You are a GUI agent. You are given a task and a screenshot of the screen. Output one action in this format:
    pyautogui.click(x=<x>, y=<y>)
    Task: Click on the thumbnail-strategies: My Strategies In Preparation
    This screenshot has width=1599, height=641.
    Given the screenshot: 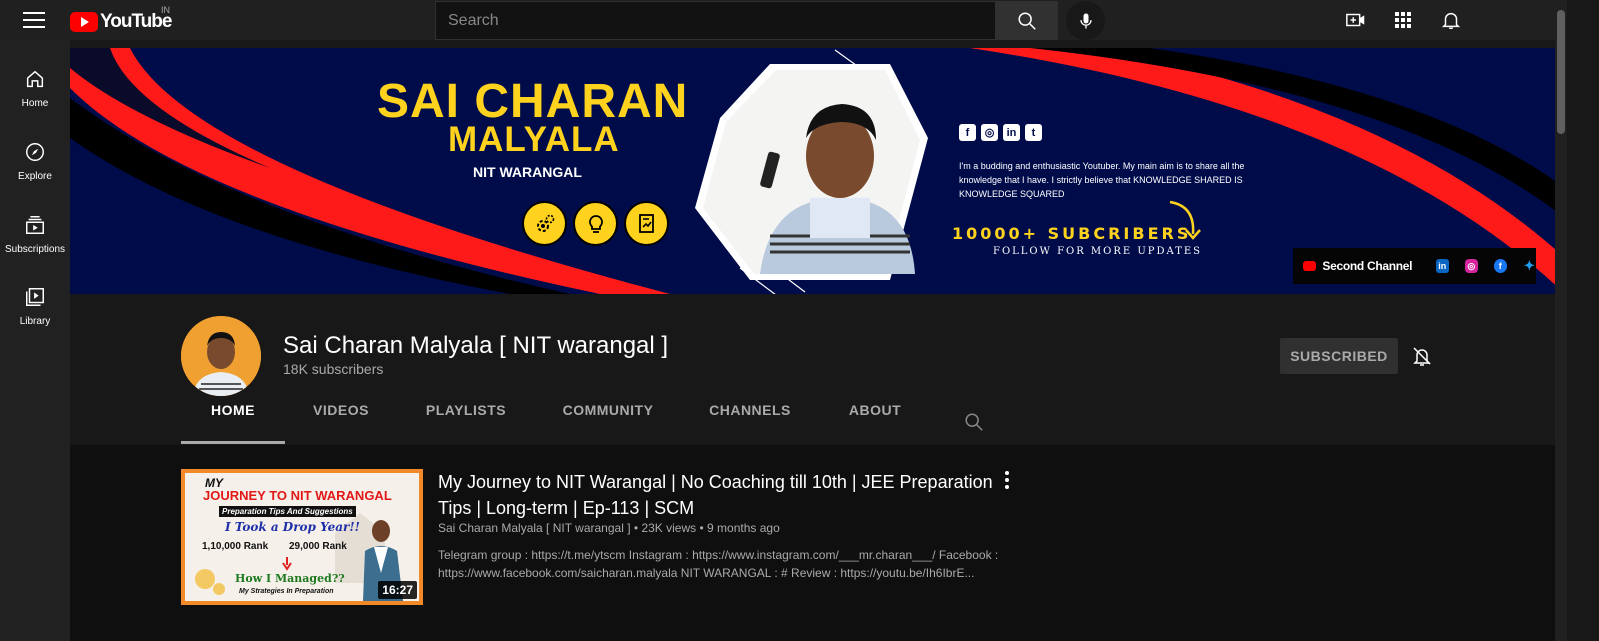 What is the action you would take?
    pyautogui.click(x=286, y=591)
    